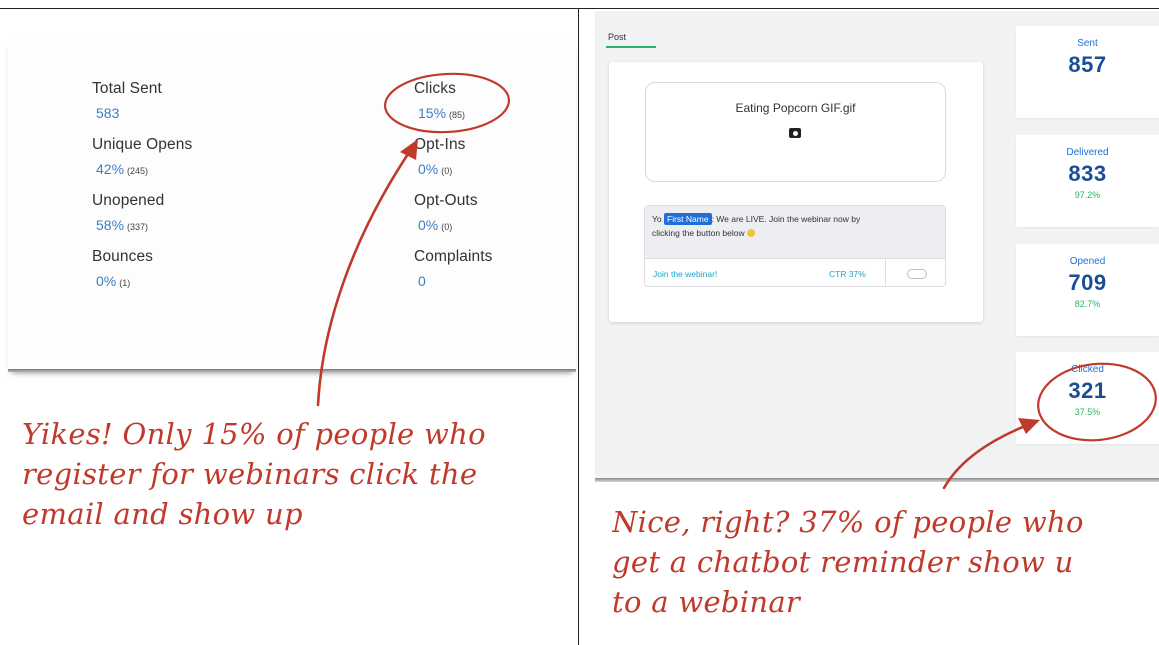 The height and width of the screenshot is (645, 1159). Describe the element at coordinates (987, 456) in the screenshot. I see `right-arrow-line` at that location.